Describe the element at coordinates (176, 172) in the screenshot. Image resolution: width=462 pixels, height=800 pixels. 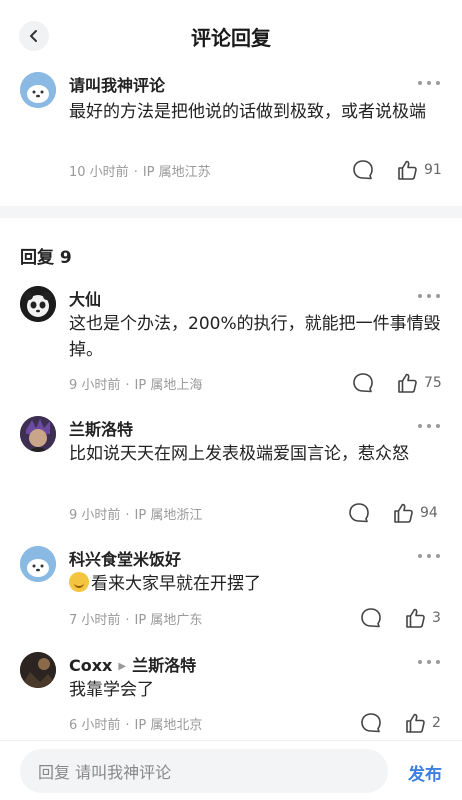
I see `comment-ip: IP 属地江苏` at that location.